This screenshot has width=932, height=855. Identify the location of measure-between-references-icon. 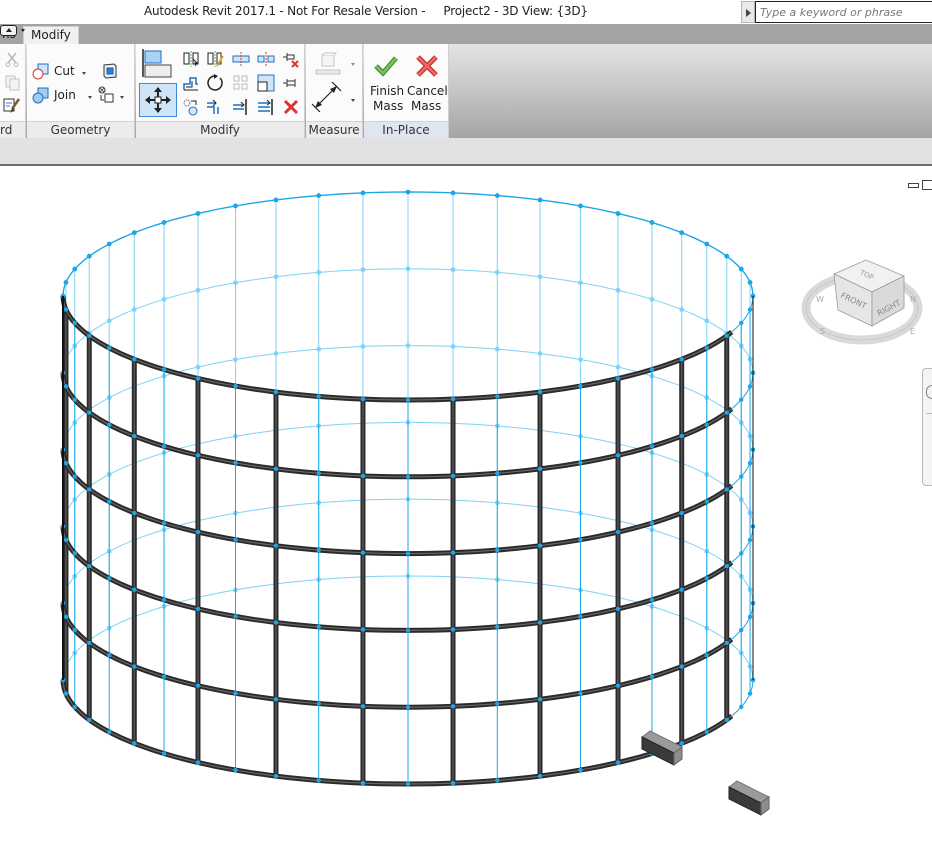
(328, 63).